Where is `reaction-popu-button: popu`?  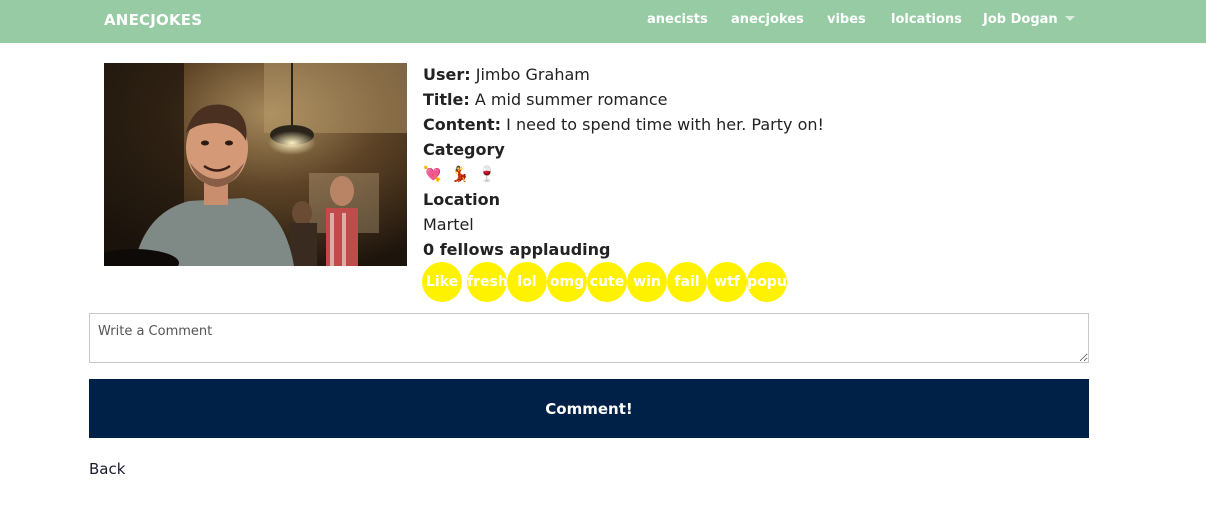 reaction-popu-button: popu is located at coordinates (767, 282).